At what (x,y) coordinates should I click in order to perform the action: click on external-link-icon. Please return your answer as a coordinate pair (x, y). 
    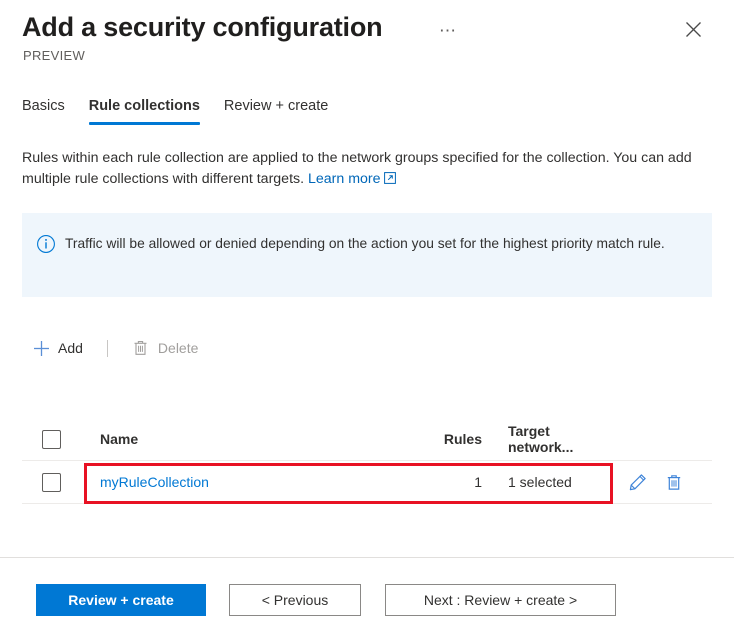
    Looking at the image, I should click on (389, 180).